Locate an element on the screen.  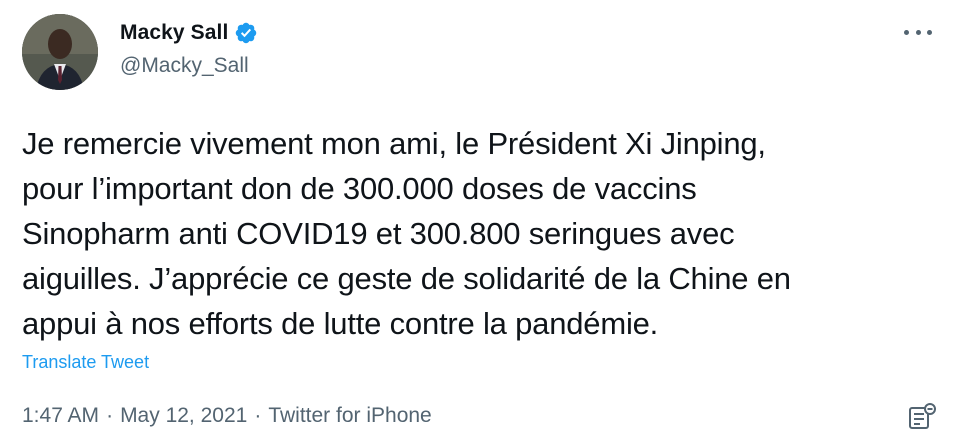
more-options-icon is located at coordinates (906, 32).